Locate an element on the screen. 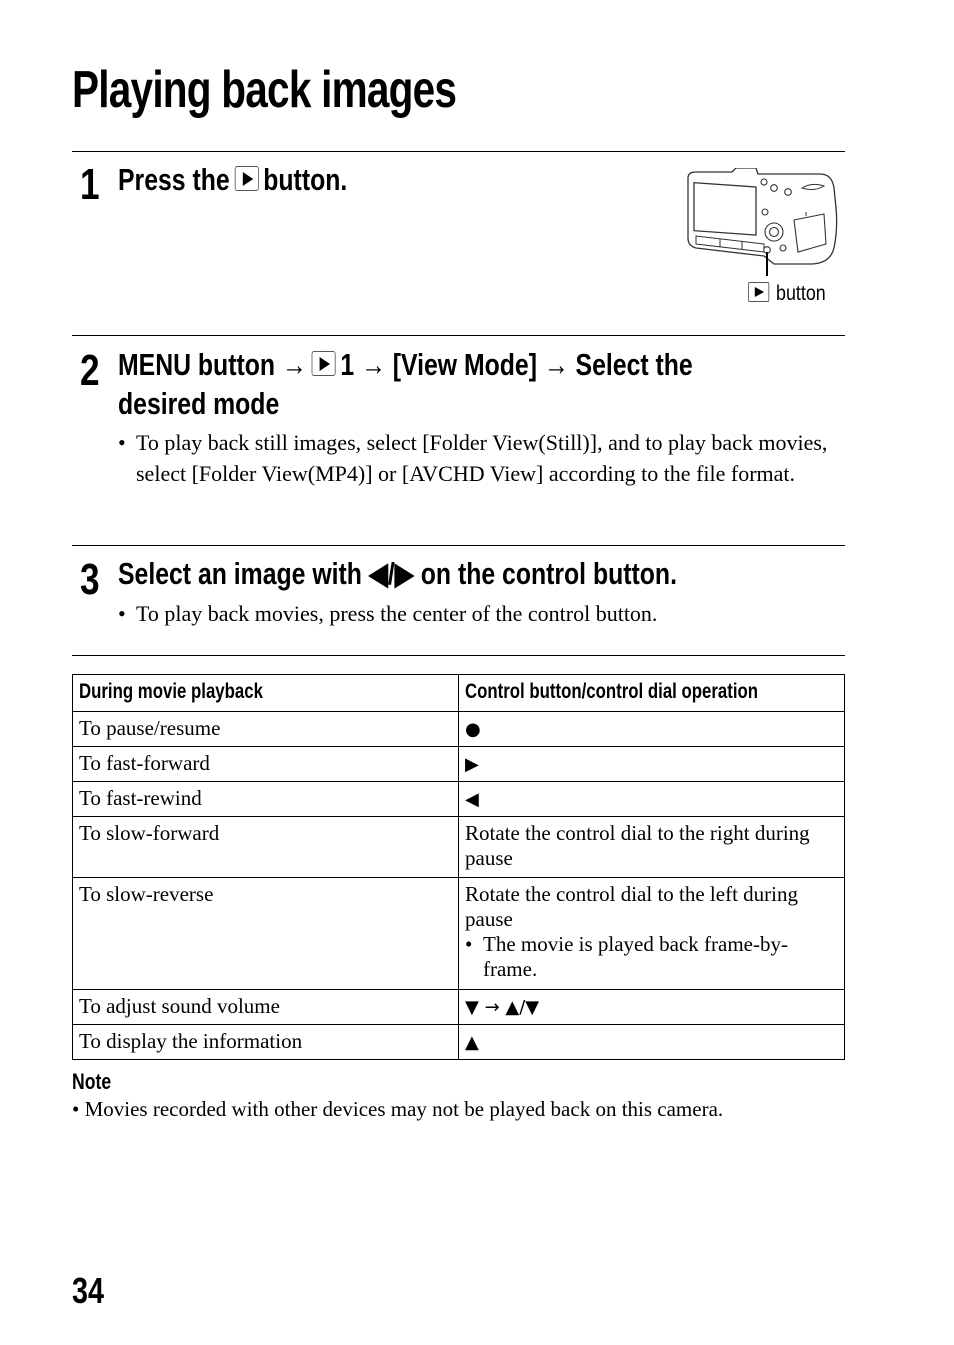 The width and height of the screenshot is (954, 1345). operation-cell: ● is located at coordinates (651, 729).